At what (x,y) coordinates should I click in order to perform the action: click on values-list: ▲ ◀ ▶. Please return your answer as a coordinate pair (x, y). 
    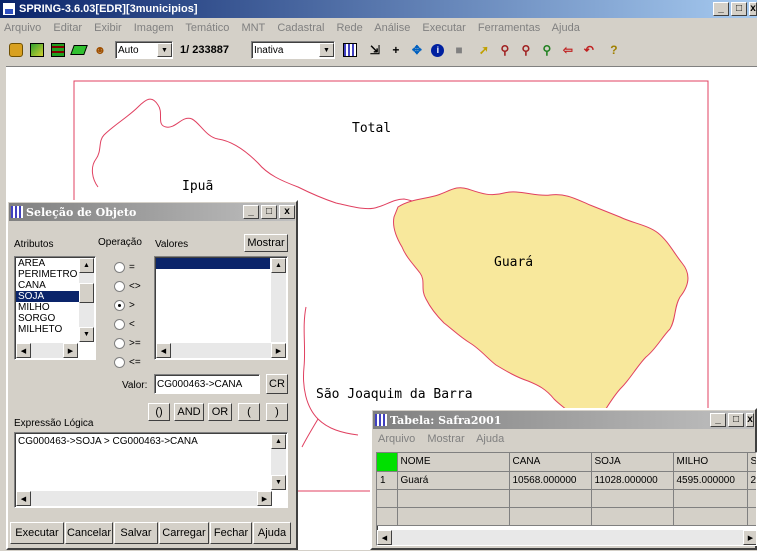
    Looking at the image, I should click on (221, 308).